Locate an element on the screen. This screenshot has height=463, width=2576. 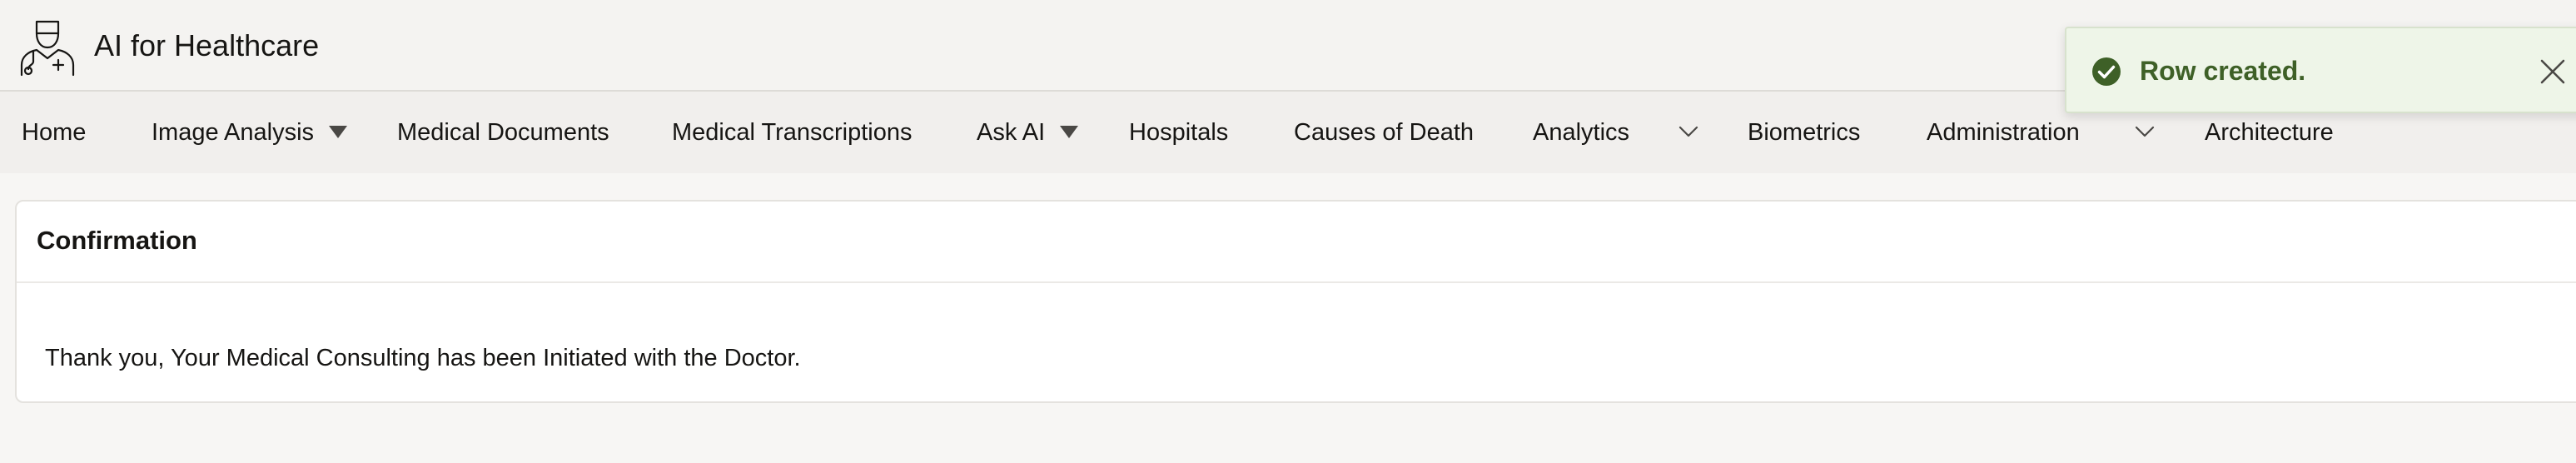
nav-item-home: Home is located at coordinates (54, 132).